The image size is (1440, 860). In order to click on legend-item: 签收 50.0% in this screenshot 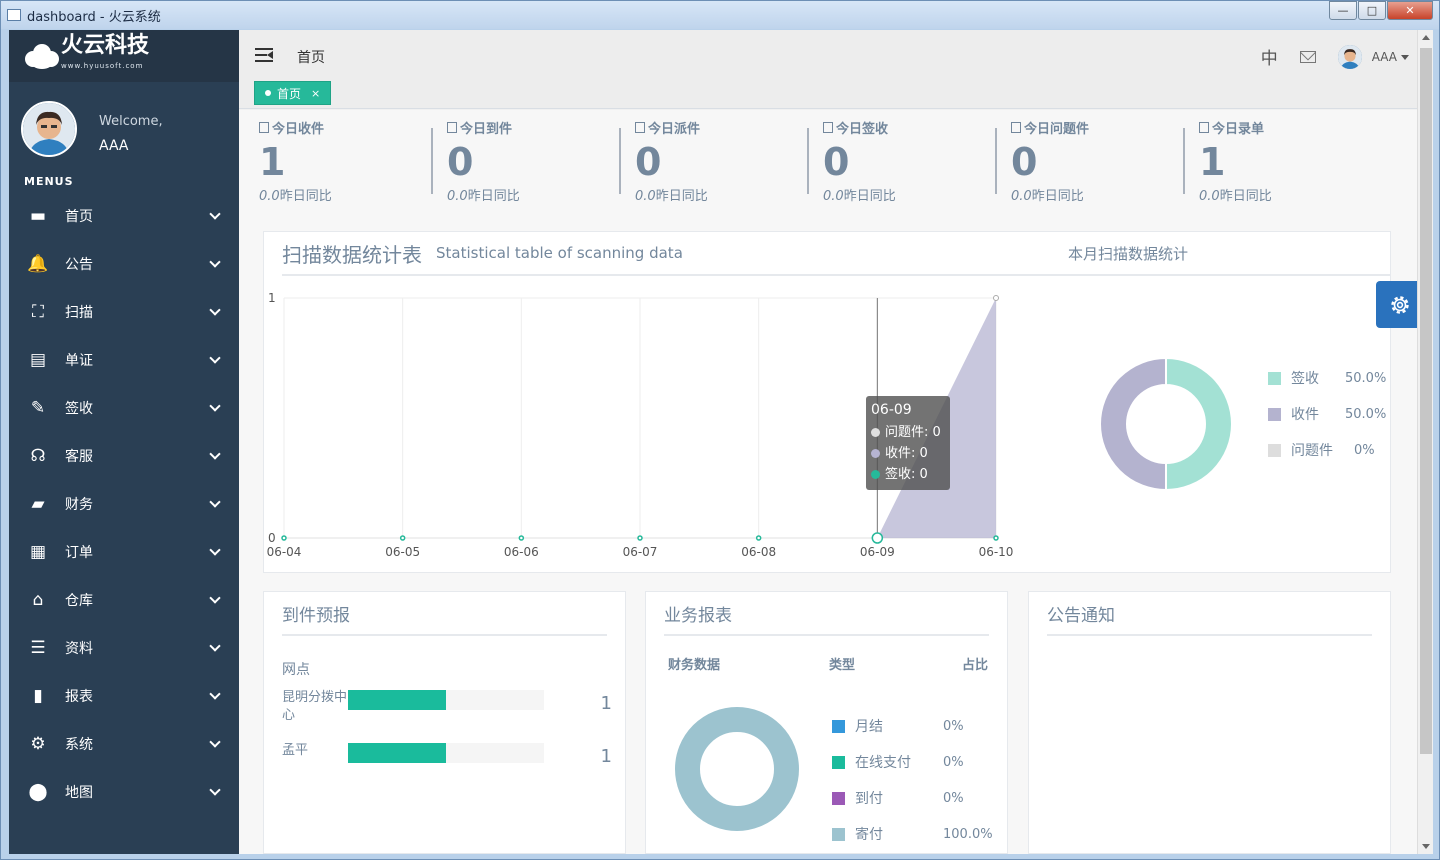, I will do `click(1328, 378)`.